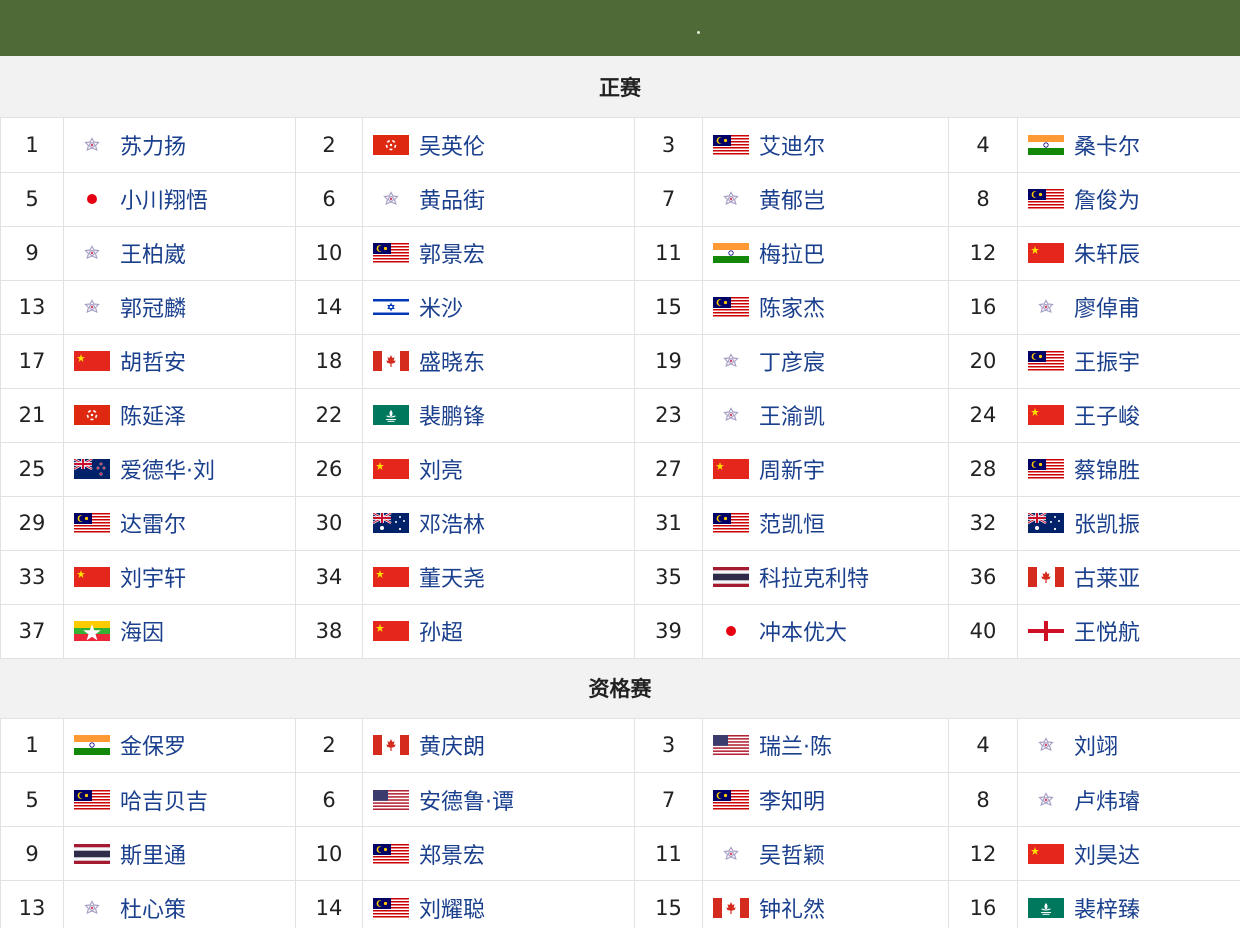  I want to click on player-cell: 杜心策, so click(179, 904).